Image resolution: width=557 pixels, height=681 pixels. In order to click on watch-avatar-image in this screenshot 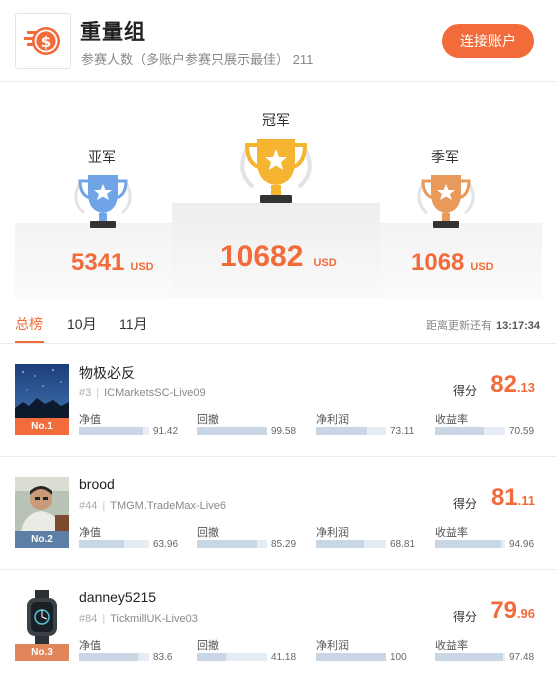, I will do `click(42, 617)`.